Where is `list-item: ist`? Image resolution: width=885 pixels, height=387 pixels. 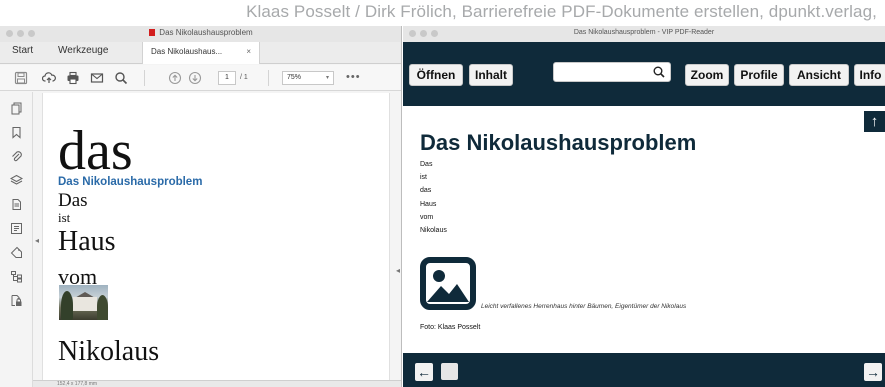
list-item: ist is located at coordinates (423, 178).